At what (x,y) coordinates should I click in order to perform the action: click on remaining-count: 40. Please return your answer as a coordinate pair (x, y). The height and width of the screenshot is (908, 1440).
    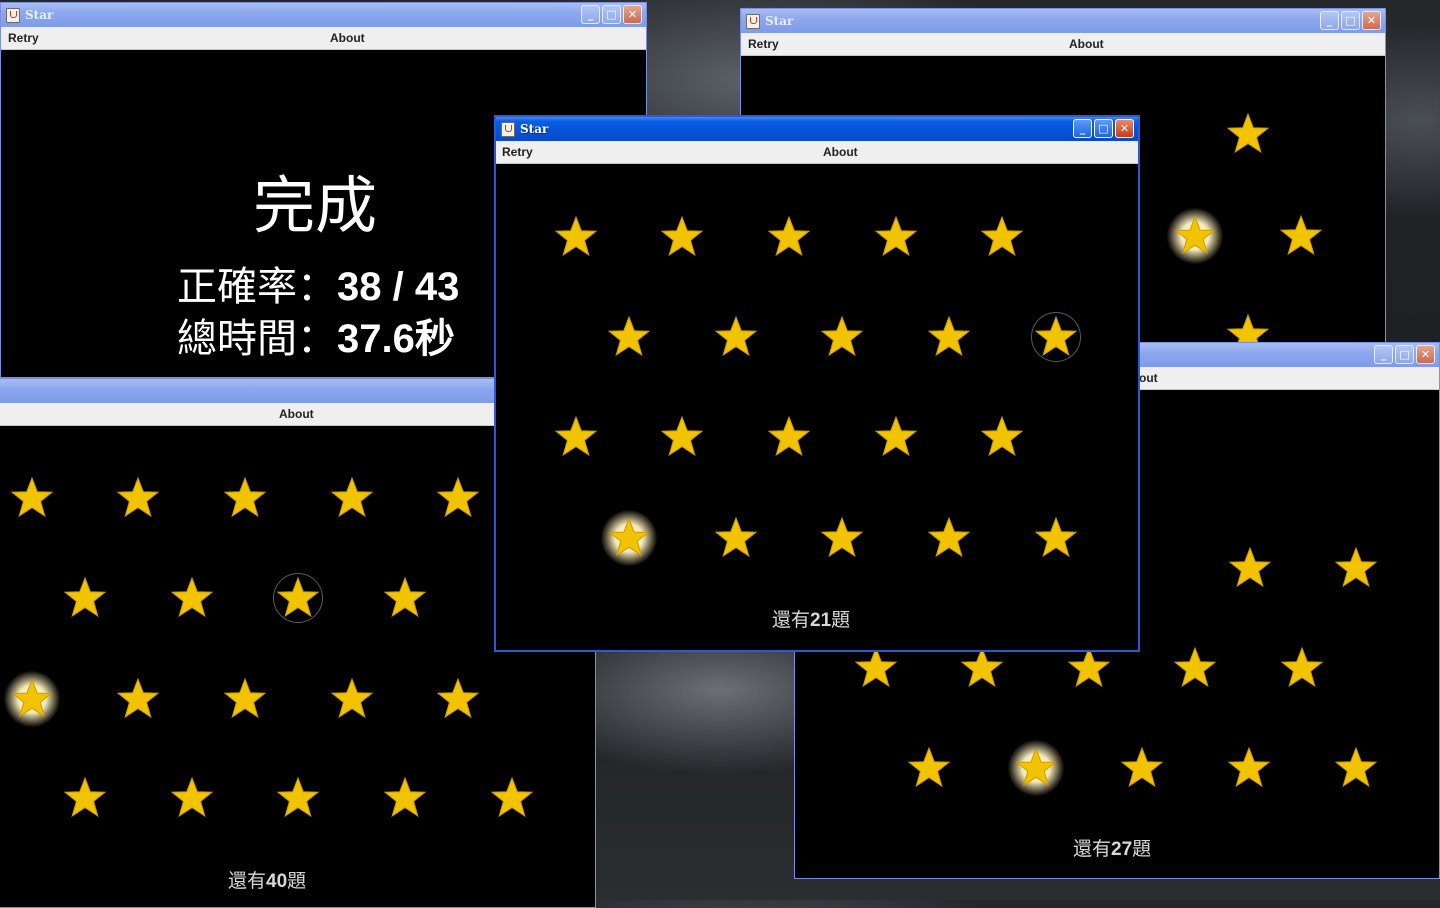
    Looking at the image, I should click on (277, 881).